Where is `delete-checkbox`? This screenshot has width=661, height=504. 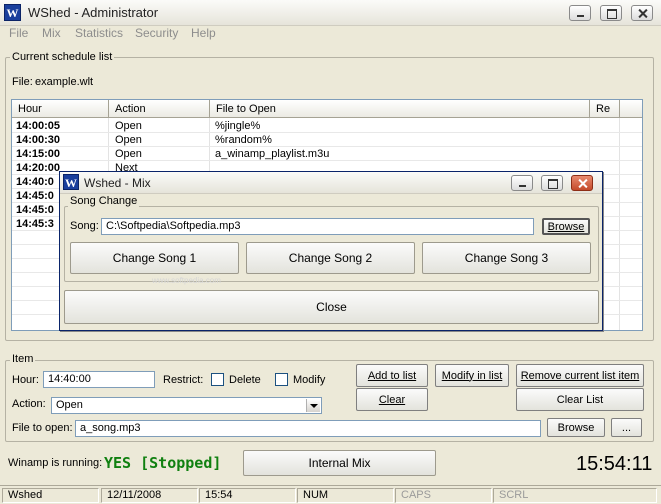
delete-checkbox is located at coordinates (217, 379).